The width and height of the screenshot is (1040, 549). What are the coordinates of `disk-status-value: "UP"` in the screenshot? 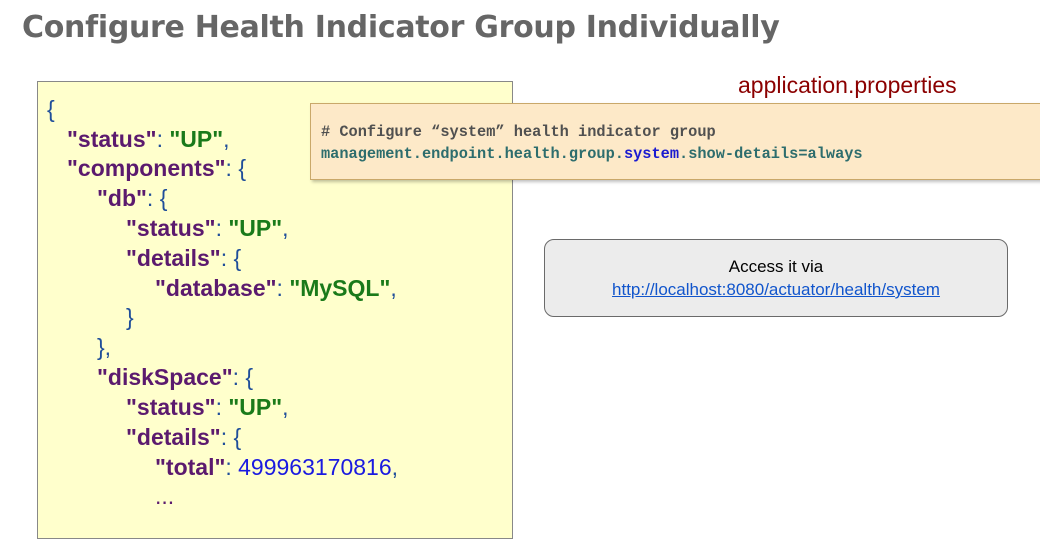 It's located at (255, 407).